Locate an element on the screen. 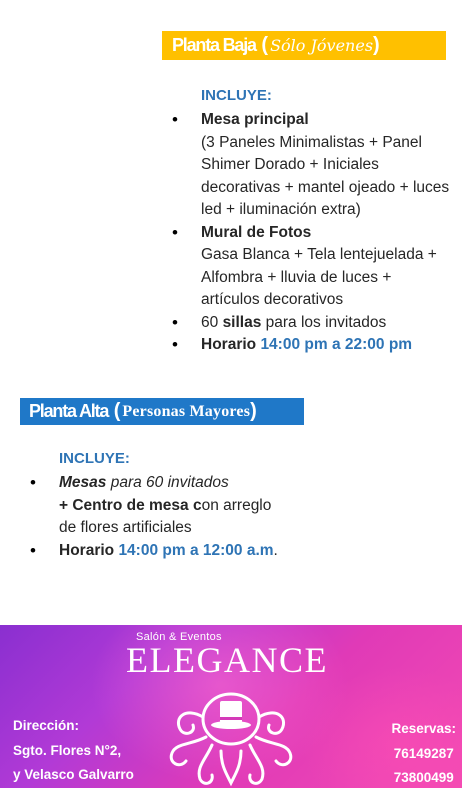 The height and width of the screenshot is (788, 462). horario-end: . is located at coordinates (275, 550).